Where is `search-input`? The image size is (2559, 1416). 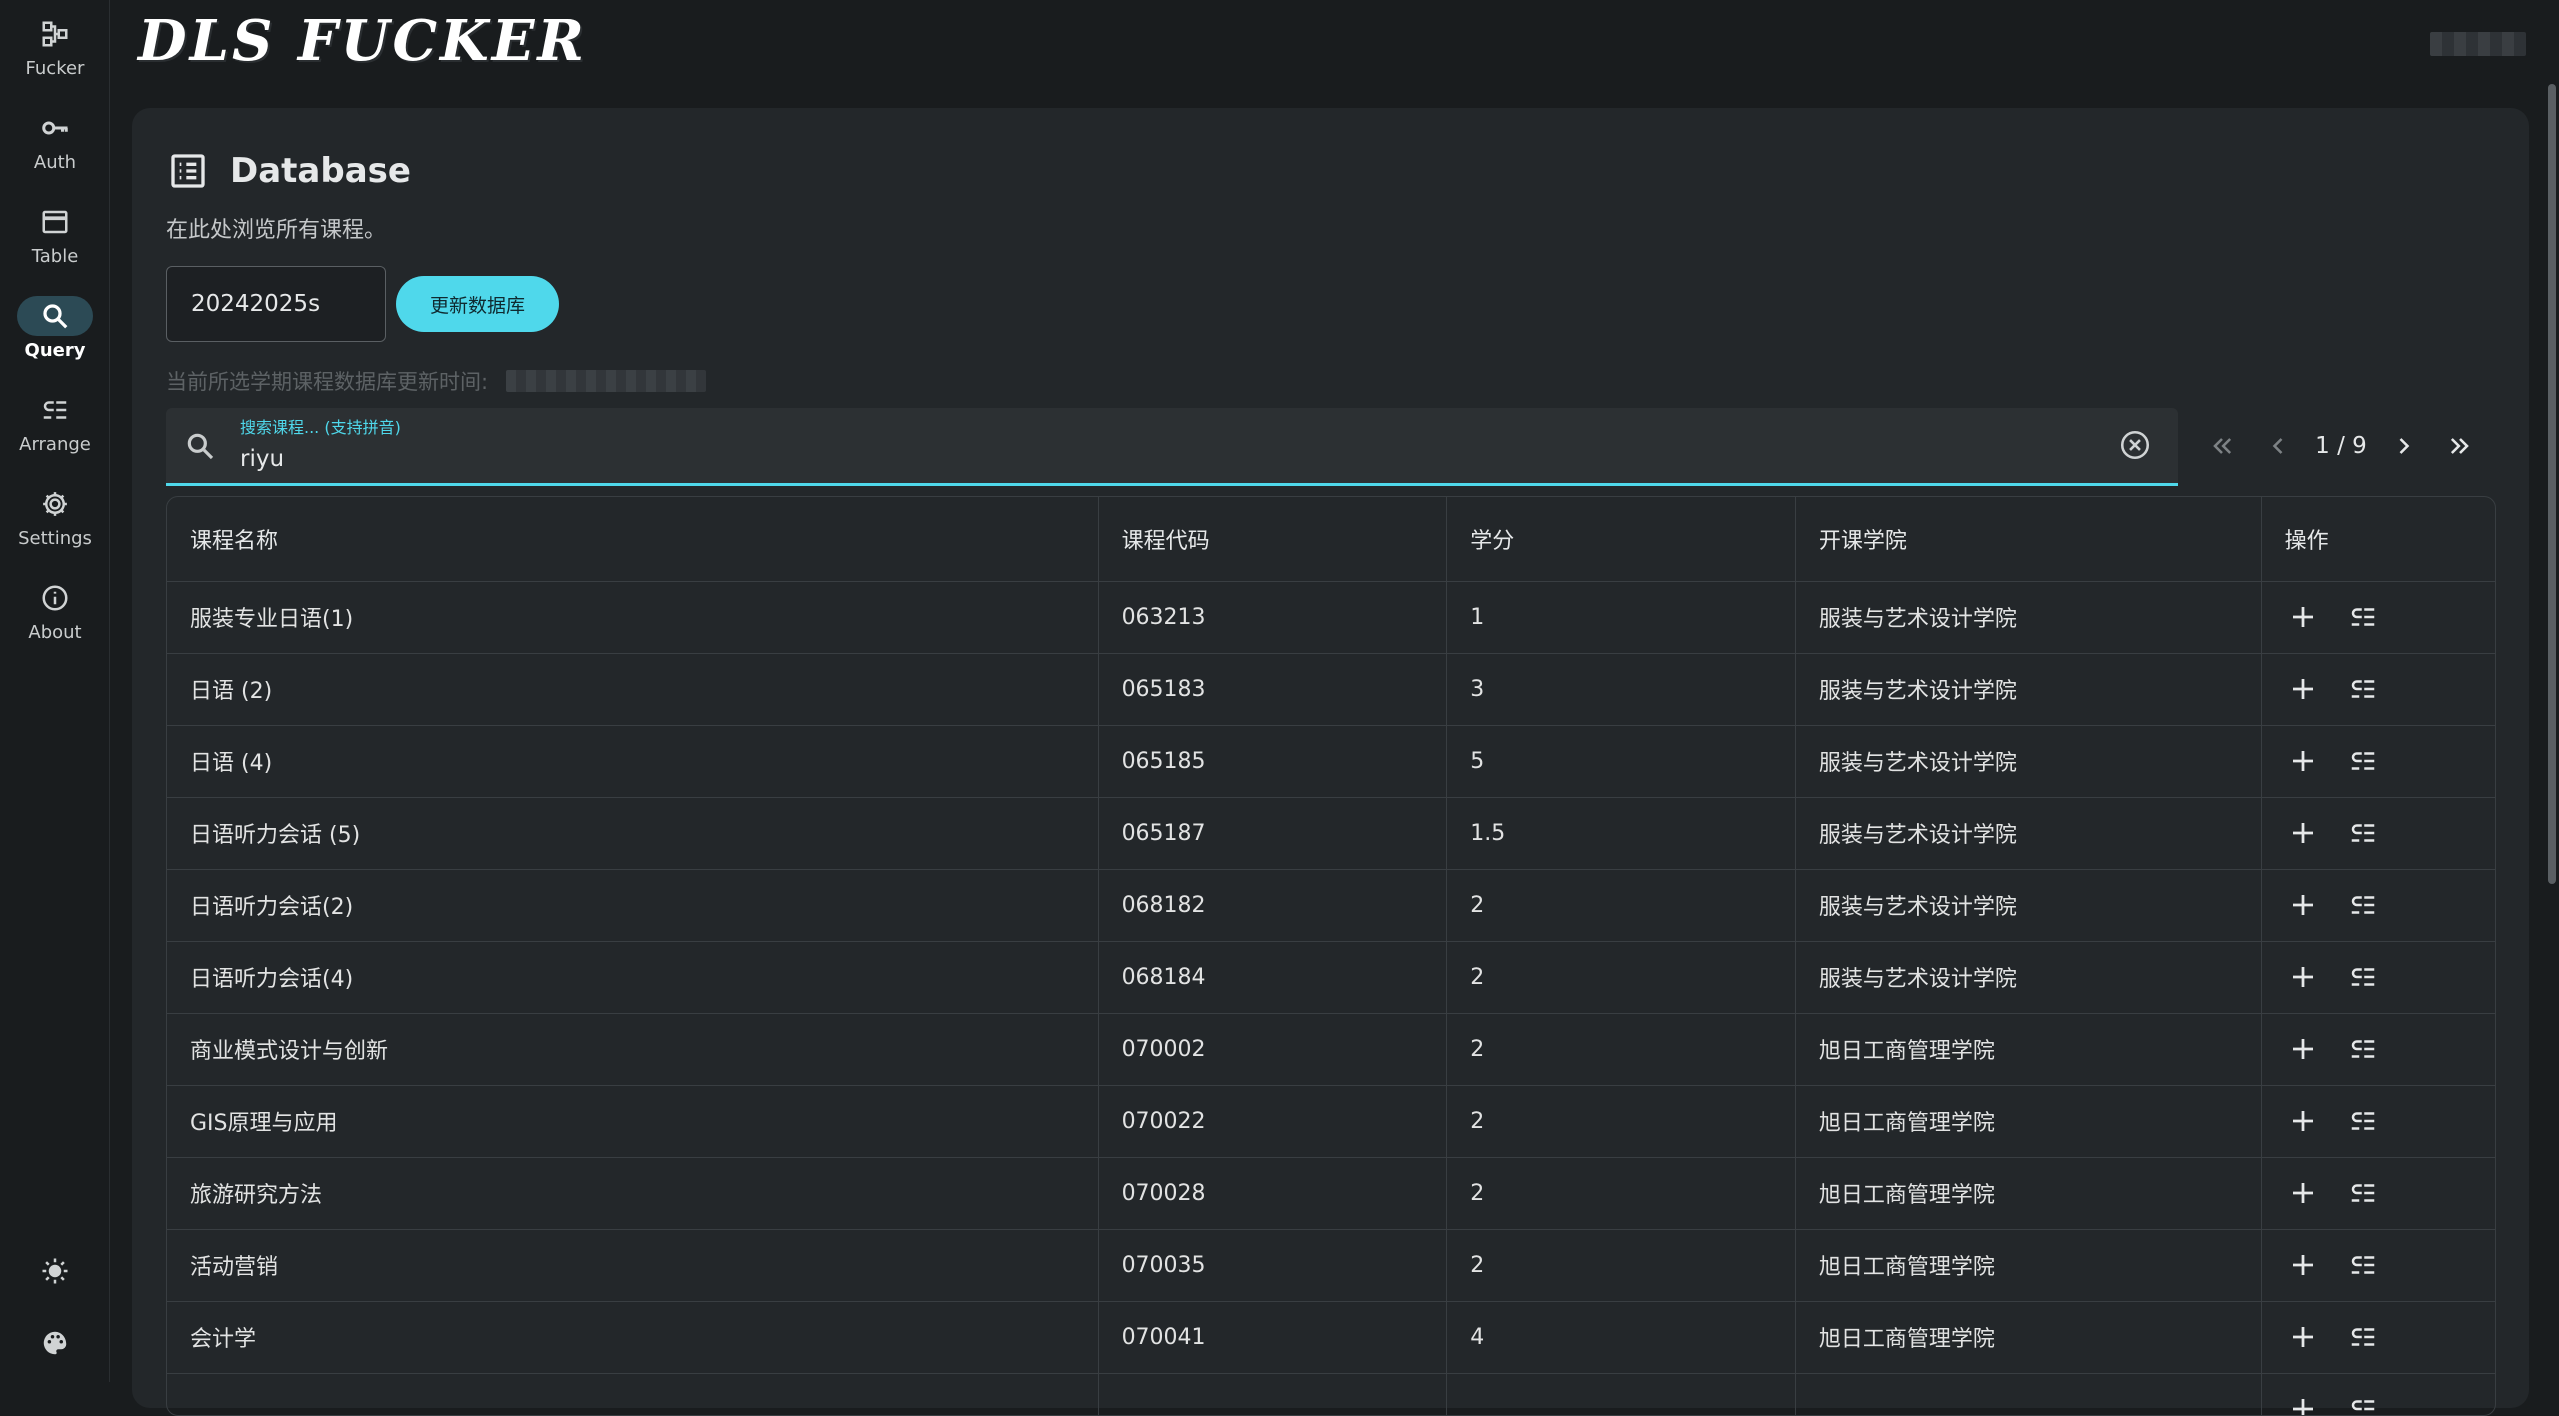 search-input is located at coordinates (1140, 459).